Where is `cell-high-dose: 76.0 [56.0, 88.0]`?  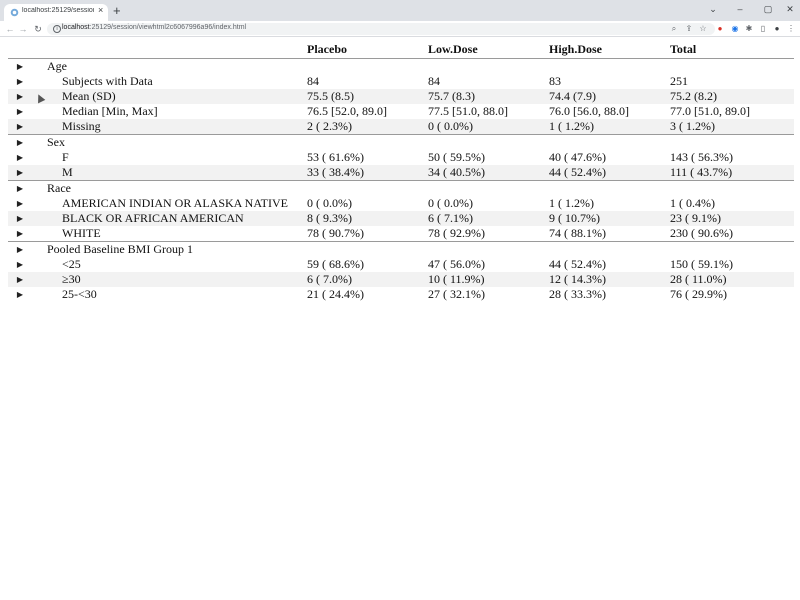 cell-high-dose: 76.0 [56.0, 88.0] is located at coordinates (589, 110).